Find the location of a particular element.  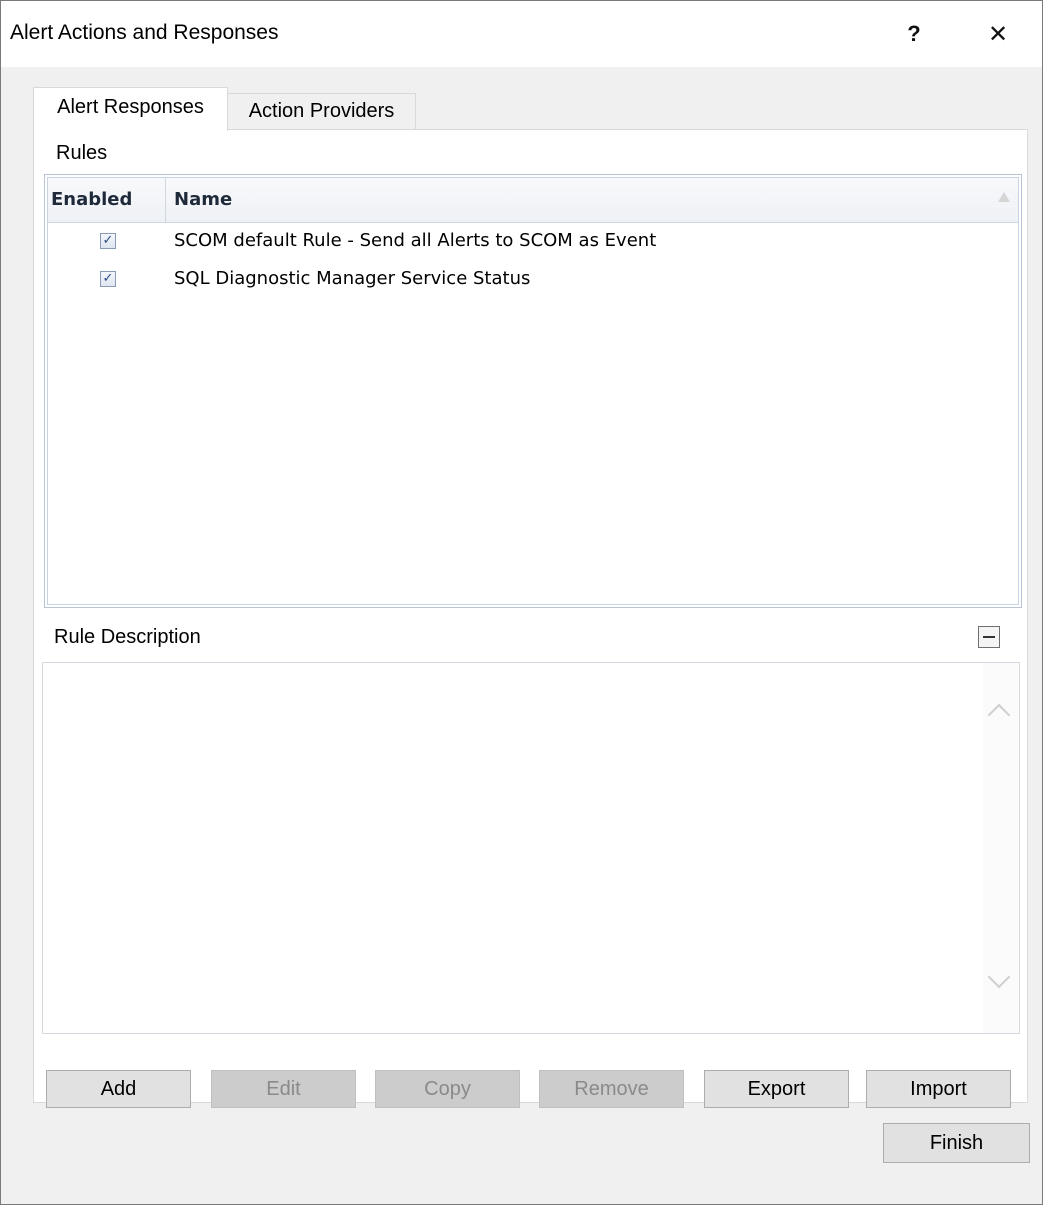

add-button: Add is located at coordinates (118, 1089).